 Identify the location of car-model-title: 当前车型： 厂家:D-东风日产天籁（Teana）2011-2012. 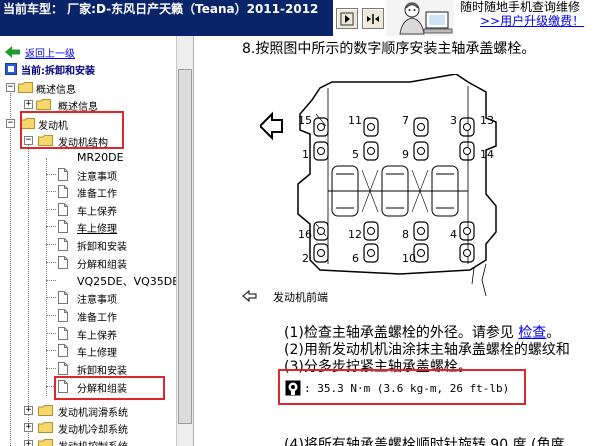
(161, 9).